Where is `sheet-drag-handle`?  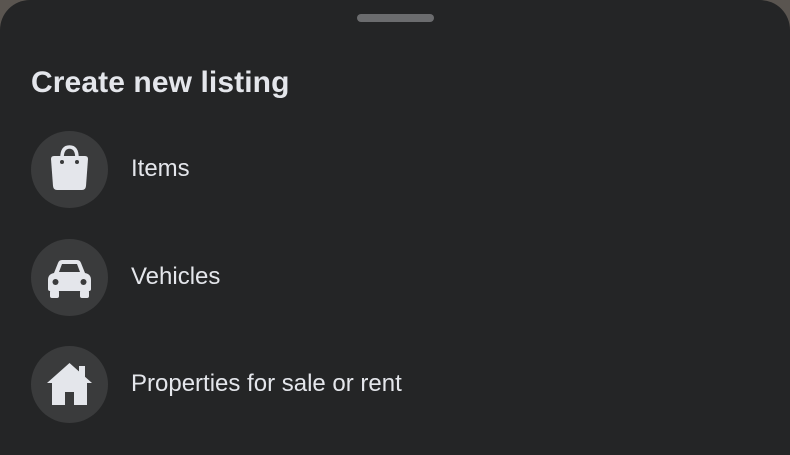 sheet-drag-handle is located at coordinates (395, 18).